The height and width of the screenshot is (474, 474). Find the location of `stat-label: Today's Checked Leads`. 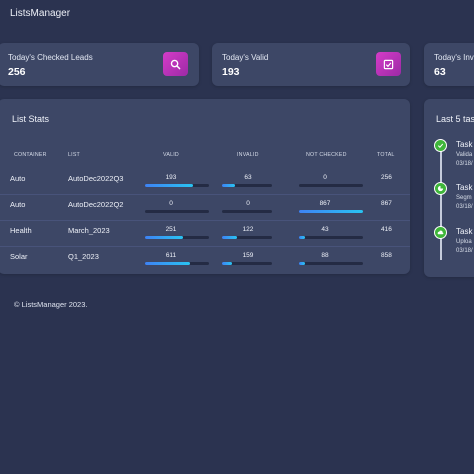

stat-label: Today's Checked Leads is located at coordinates (50, 57).